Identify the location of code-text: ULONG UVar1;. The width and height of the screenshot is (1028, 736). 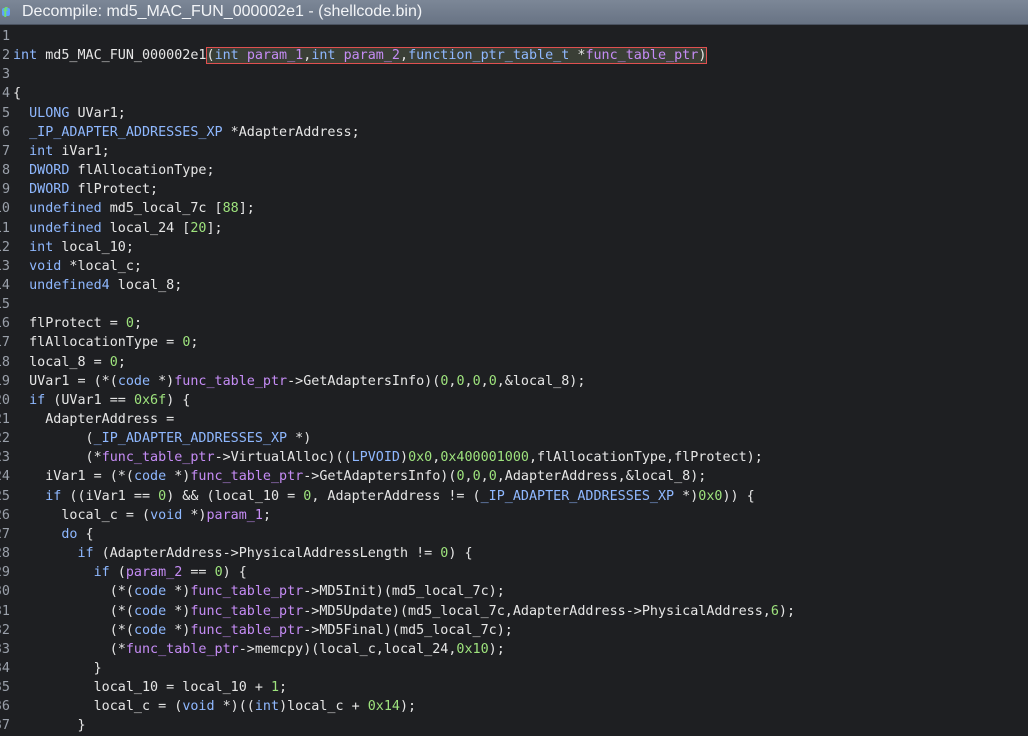
(69, 113).